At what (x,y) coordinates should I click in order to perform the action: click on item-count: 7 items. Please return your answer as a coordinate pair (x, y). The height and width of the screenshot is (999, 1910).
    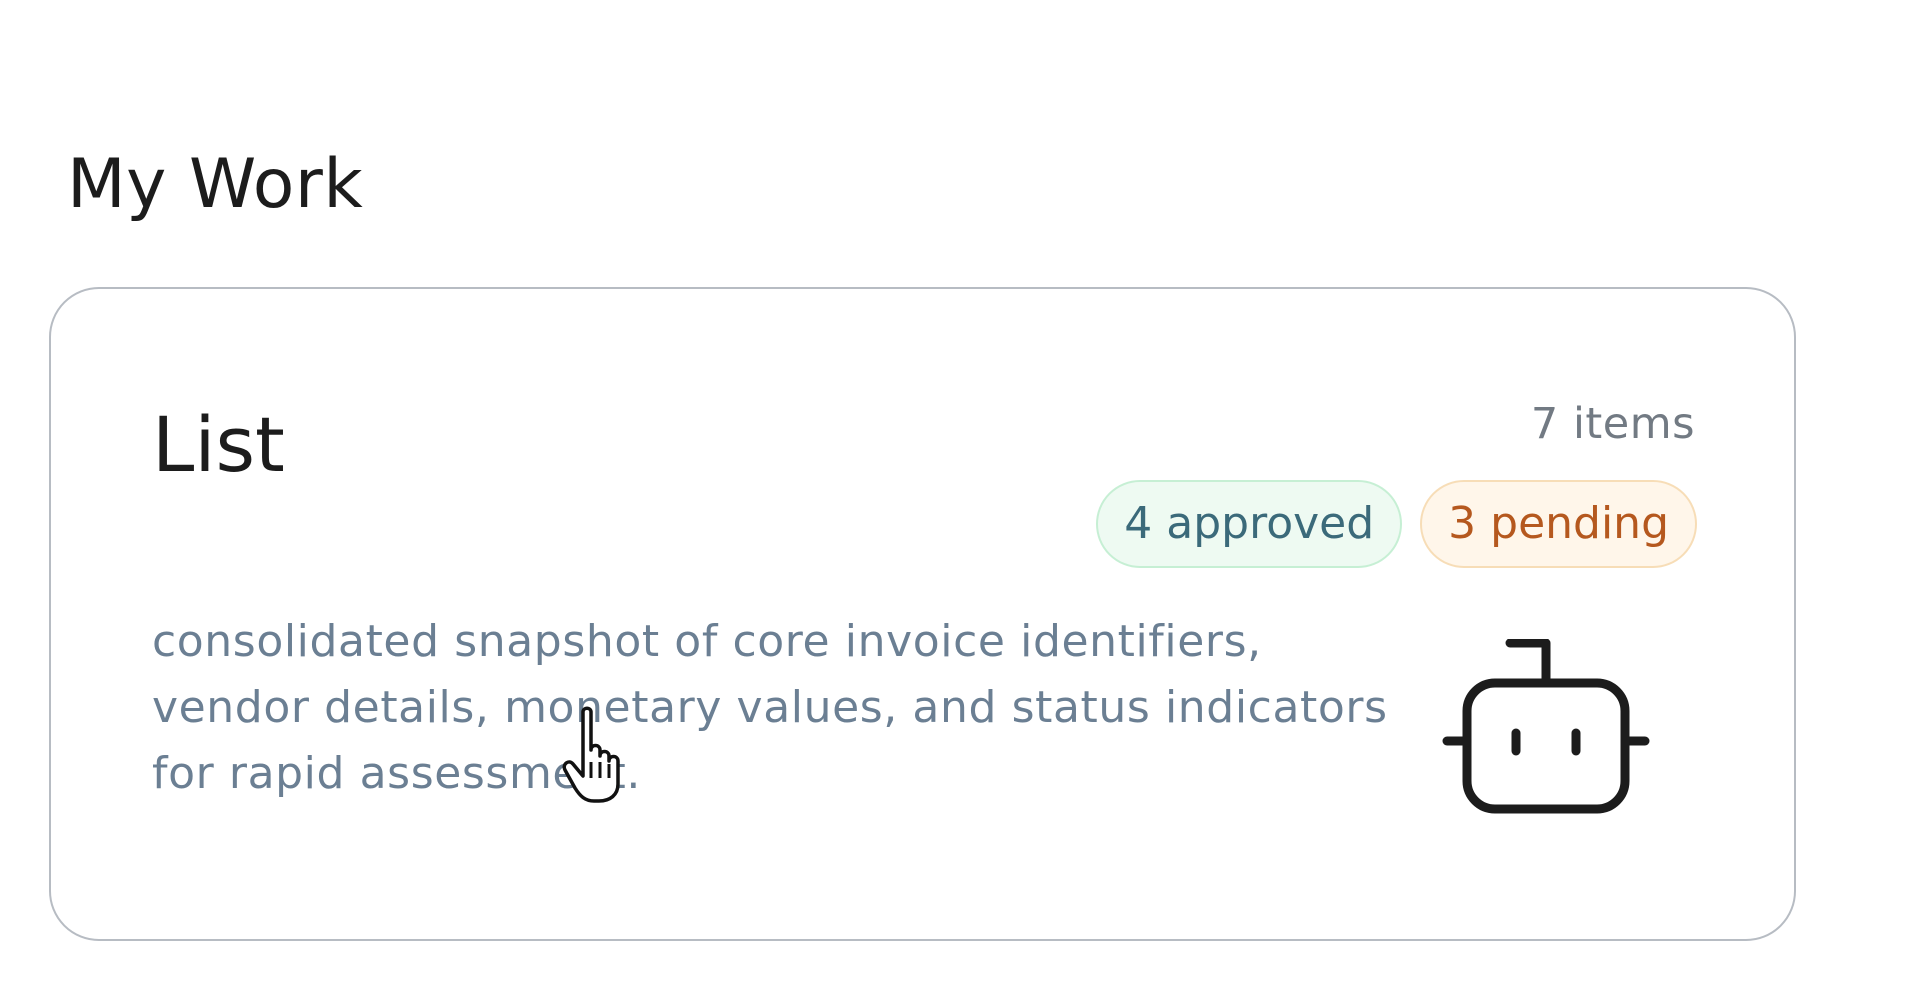
    Looking at the image, I should click on (1612, 424).